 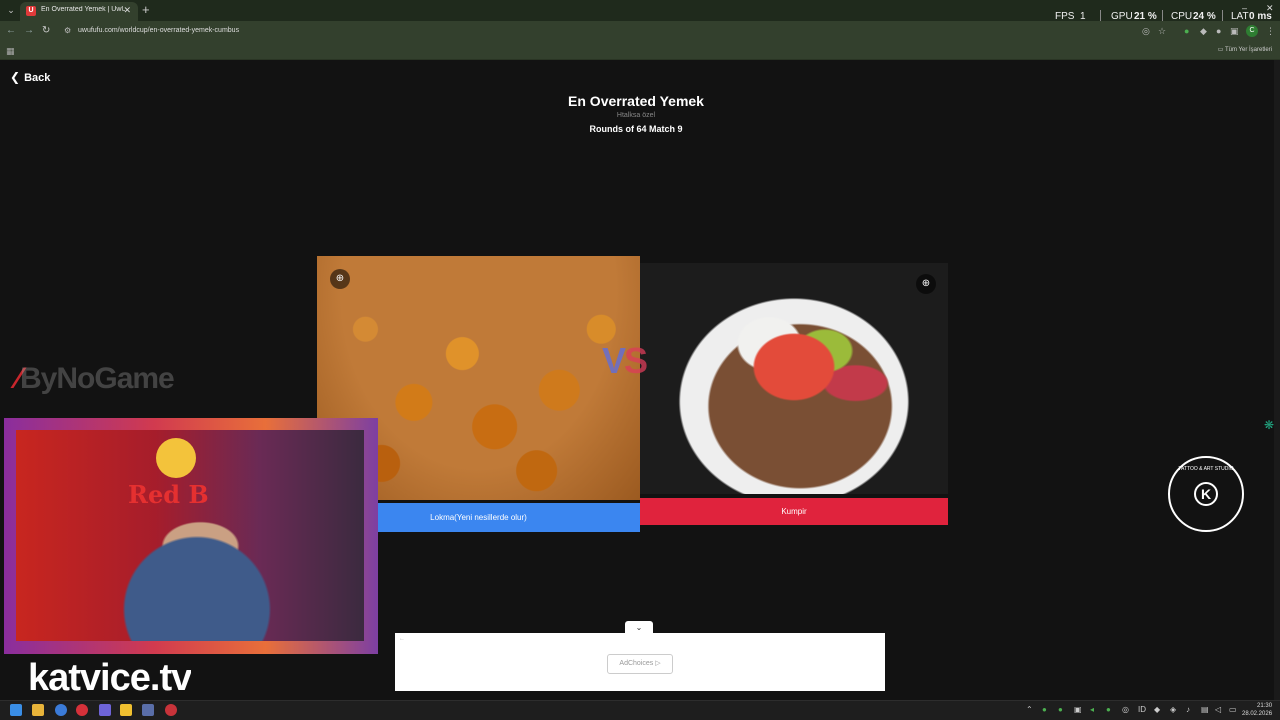 I want to click on tab-title: En Overrated Yemek | UwUFUFU, so click(x=83, y=9).